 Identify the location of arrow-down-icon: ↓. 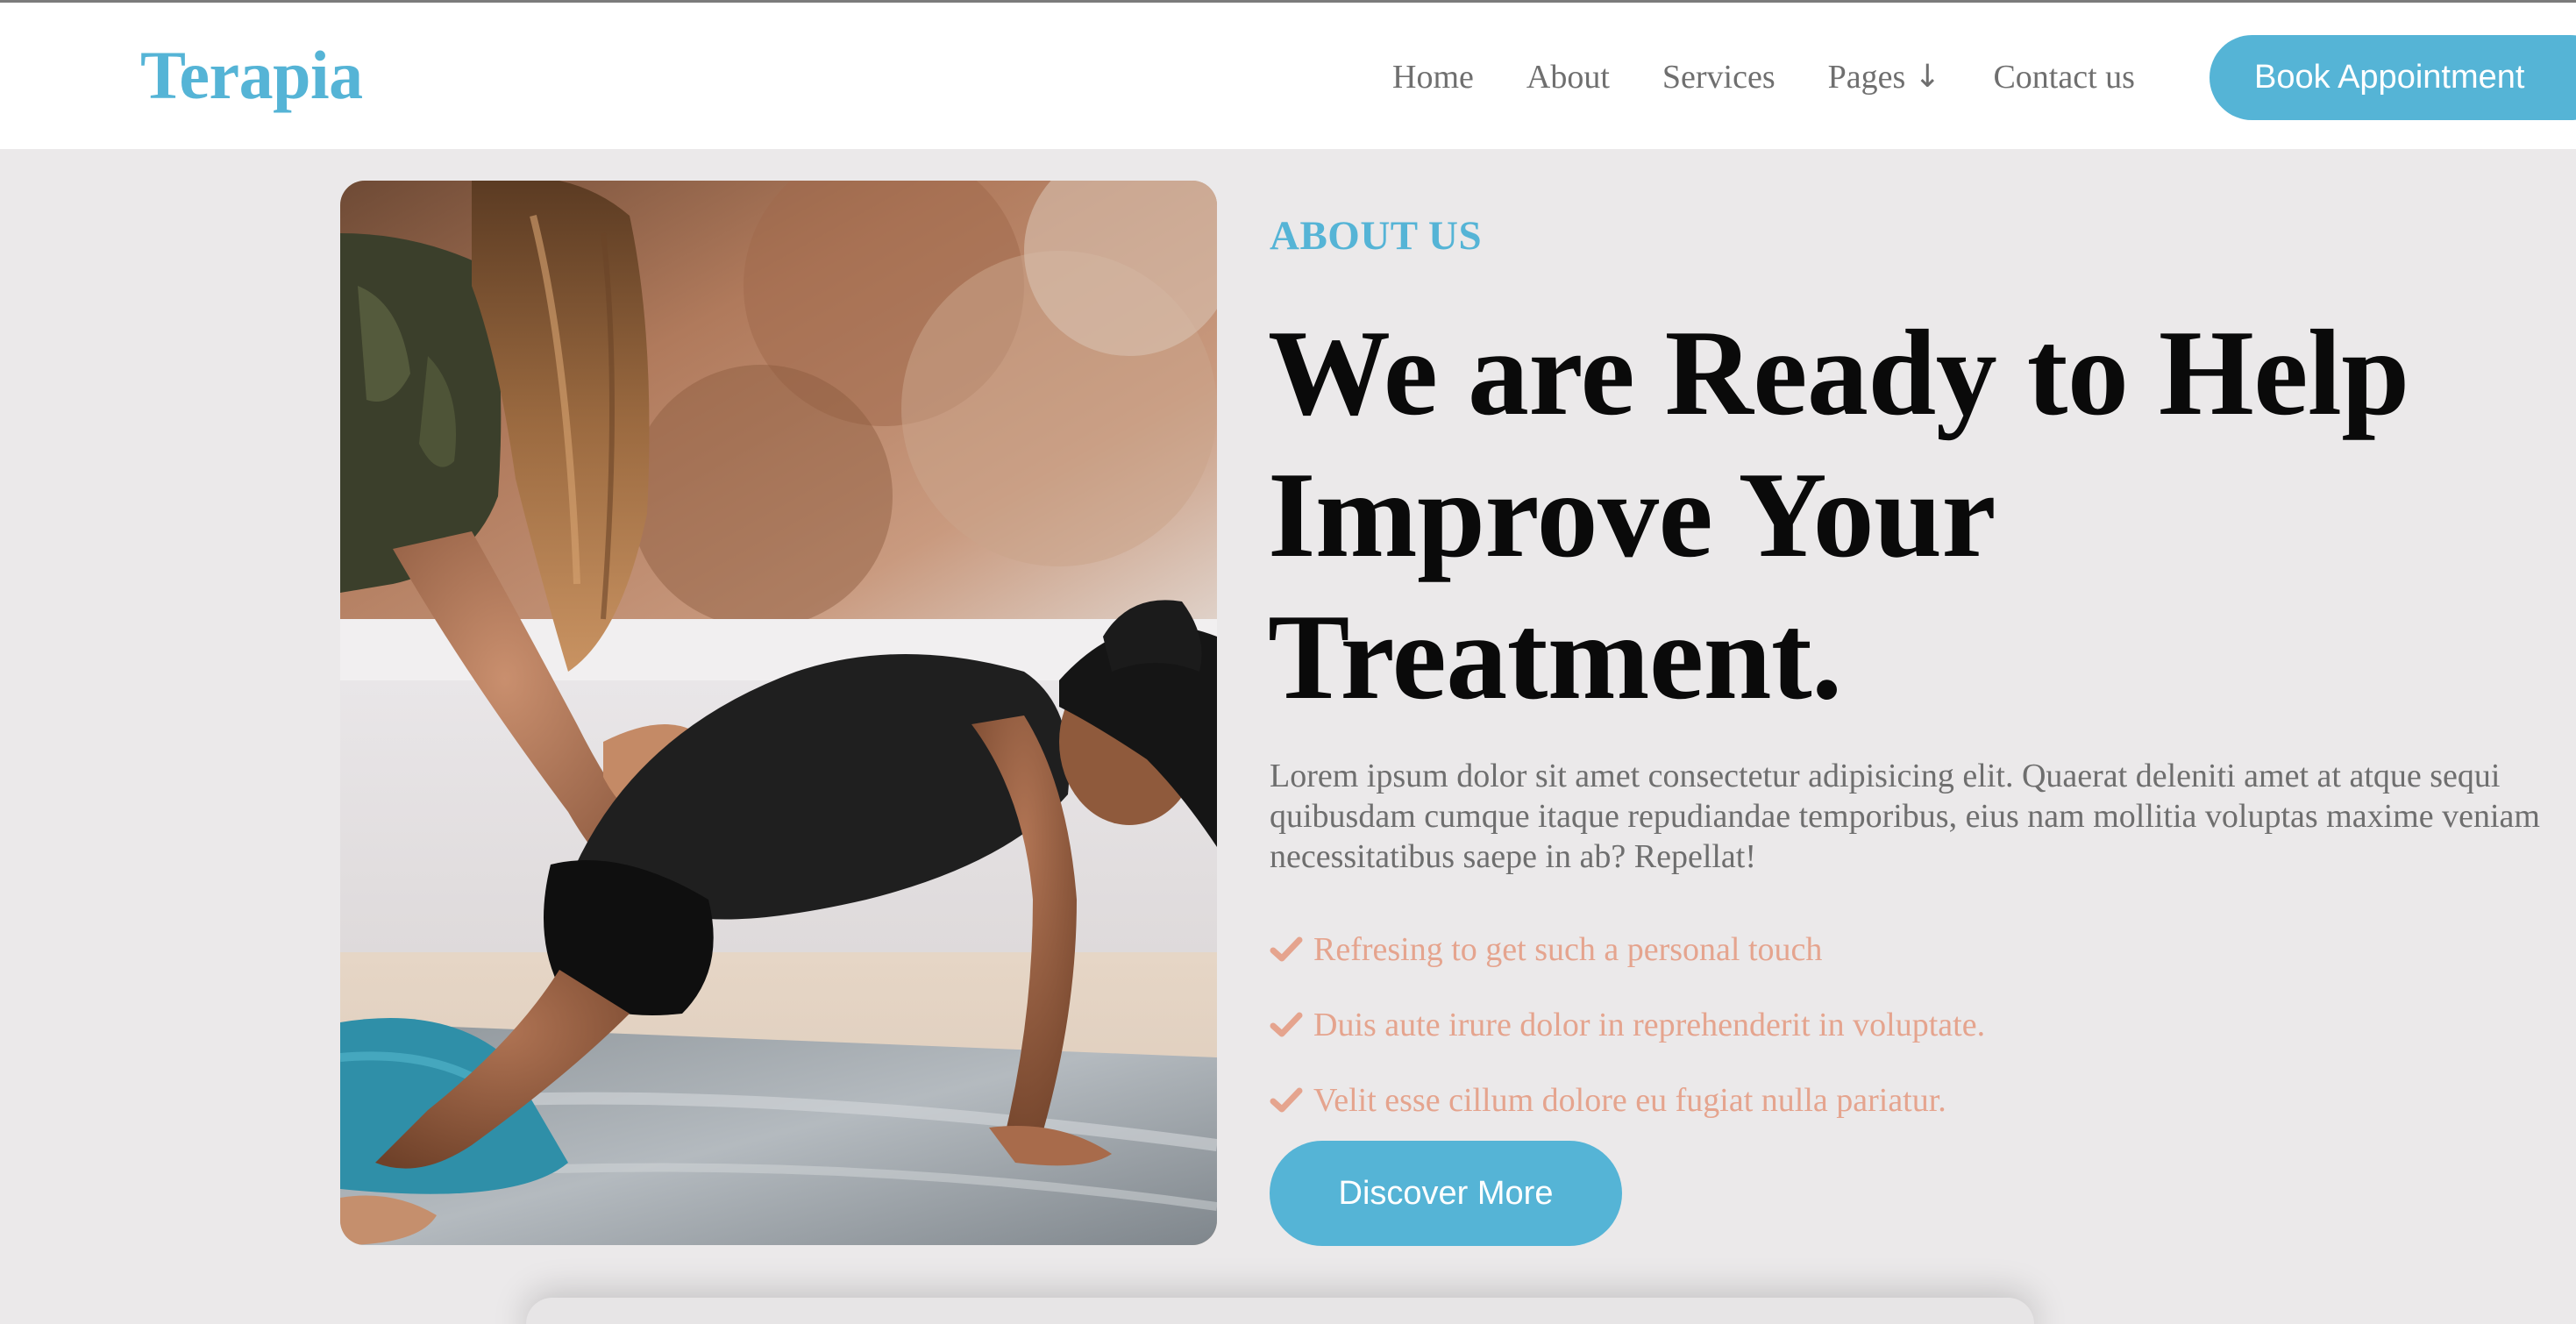
(1927, 77).